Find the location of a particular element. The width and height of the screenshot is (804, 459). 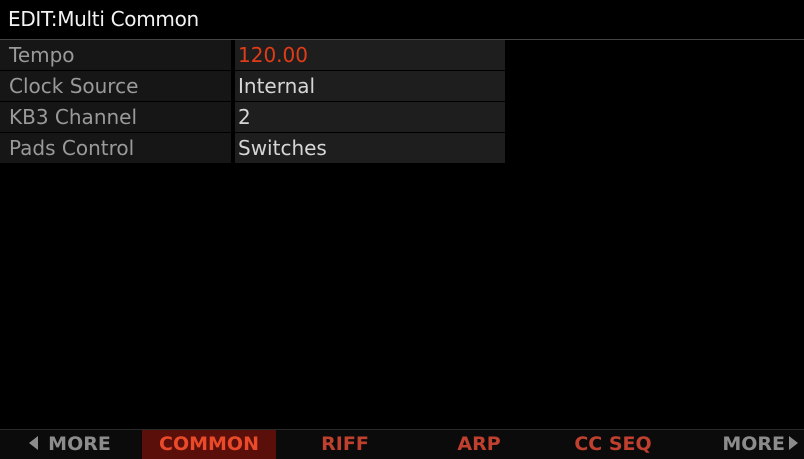

more-right-button: MORE is located at coordinates (742, 444).